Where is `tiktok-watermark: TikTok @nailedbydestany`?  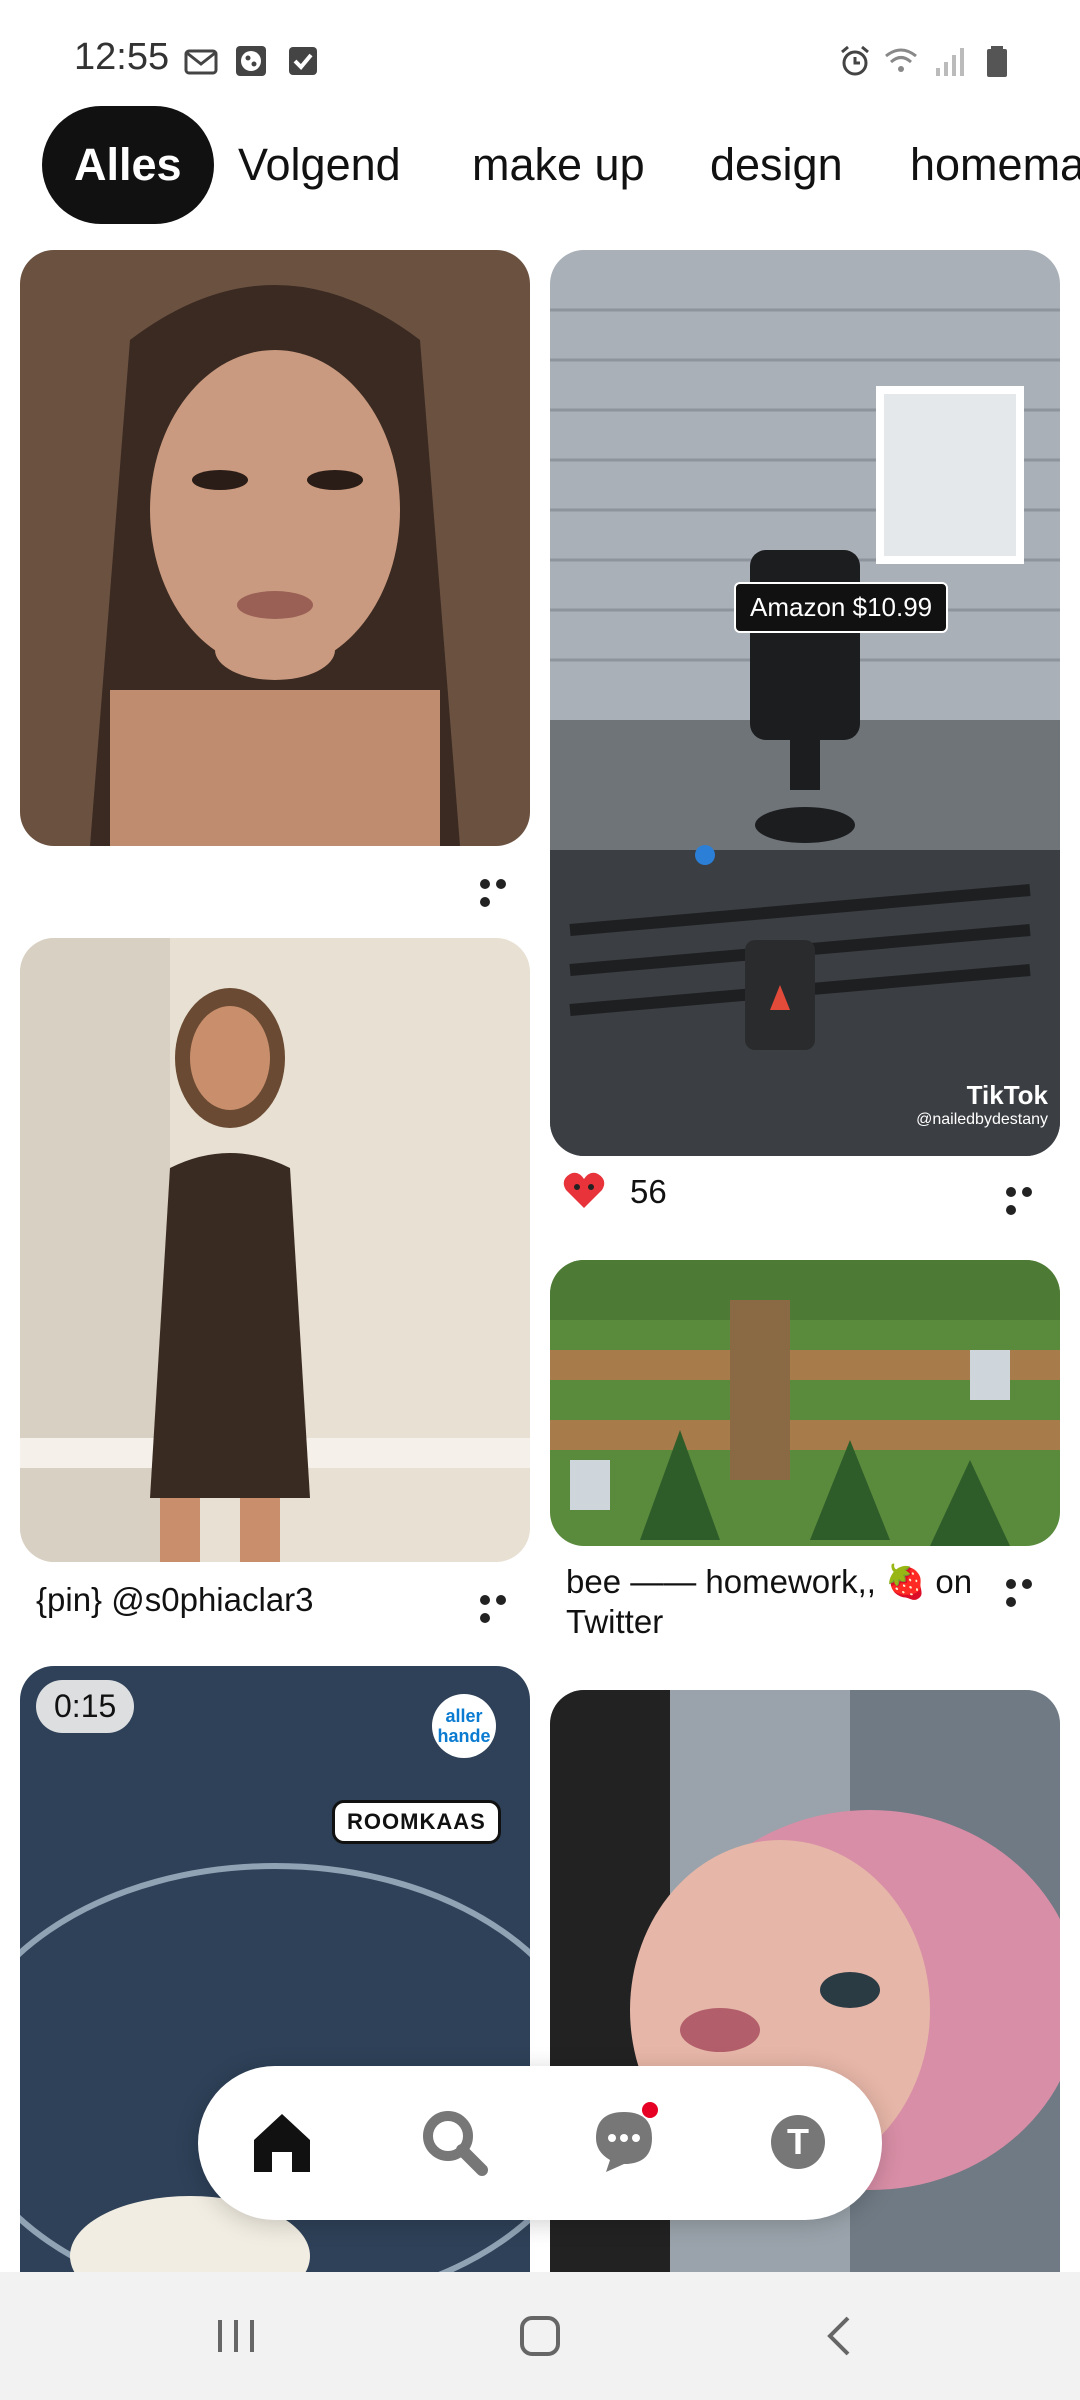
tiktok-watermark: TikTok @nailedbydestany is located at coordinates (982, 1104).